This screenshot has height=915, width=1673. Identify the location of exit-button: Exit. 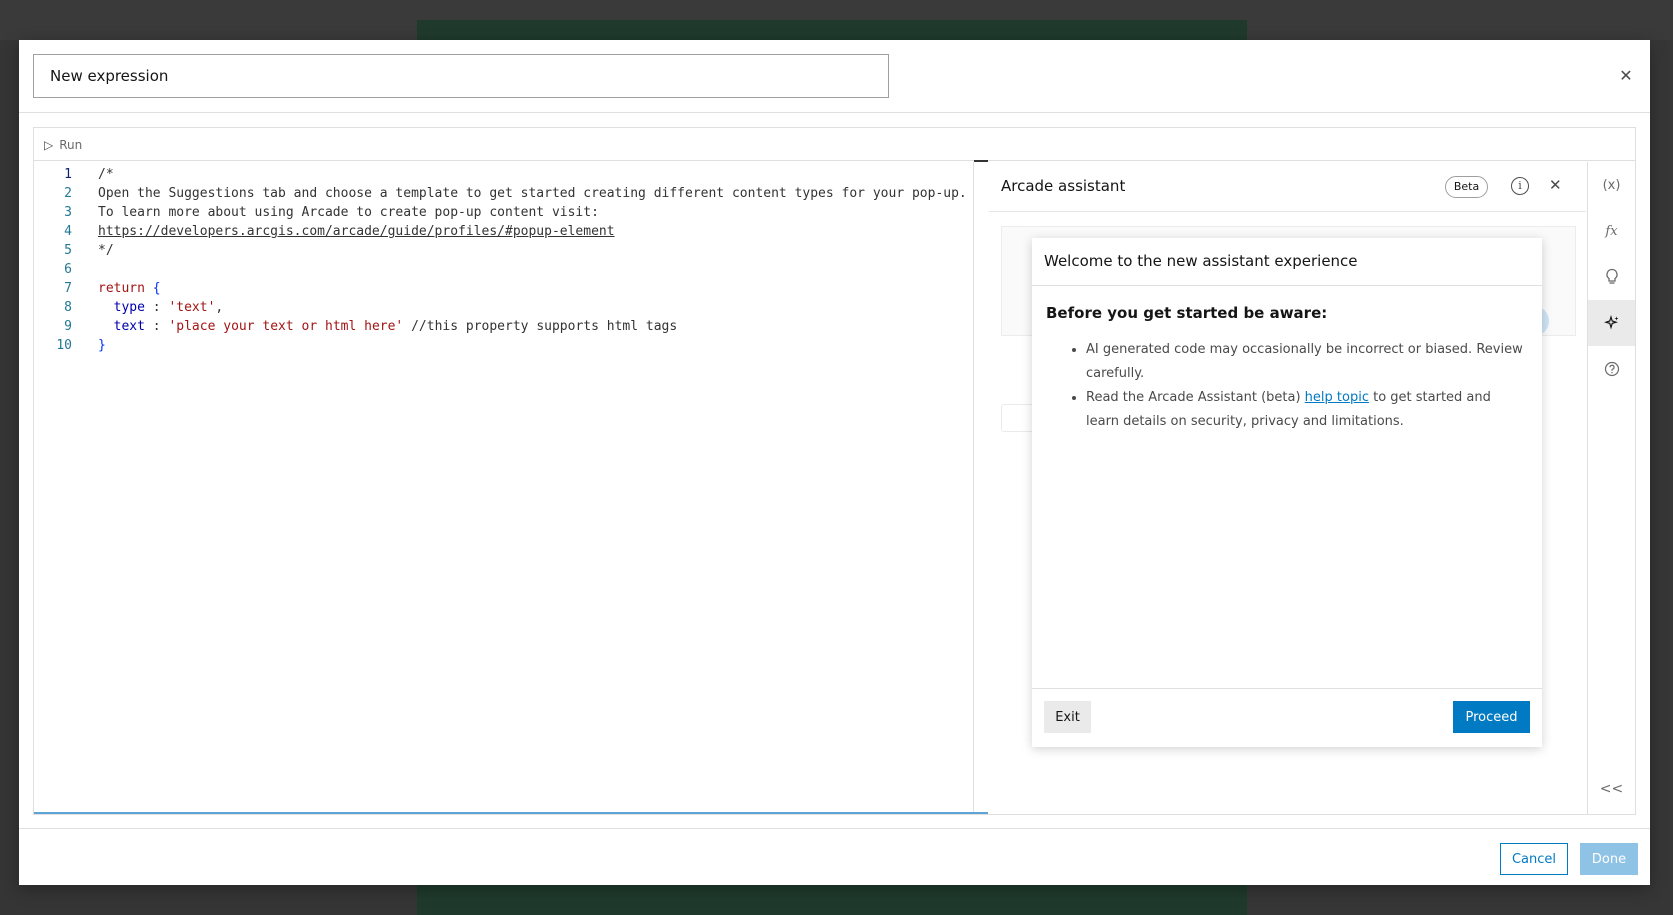
(1067, 717).